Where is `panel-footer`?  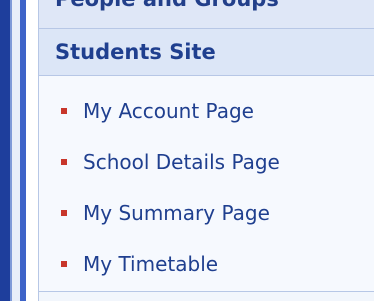
panel-footer is located at coordinates (206, 296).